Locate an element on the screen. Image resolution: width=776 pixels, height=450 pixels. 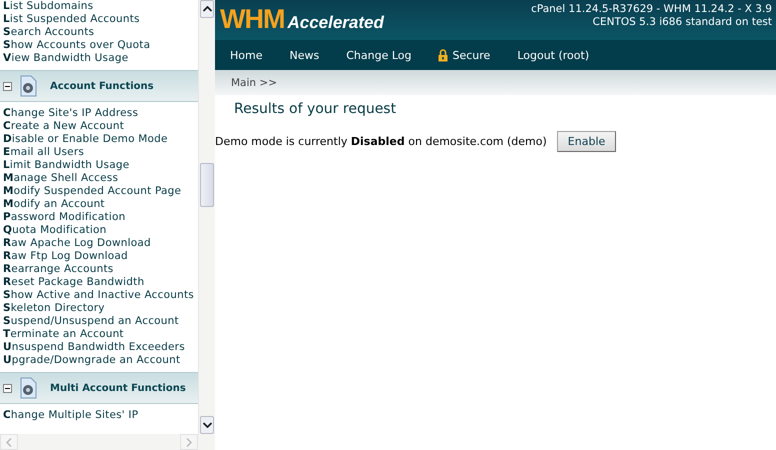
vertical-scrollbar is located at coordinates (206, 217).